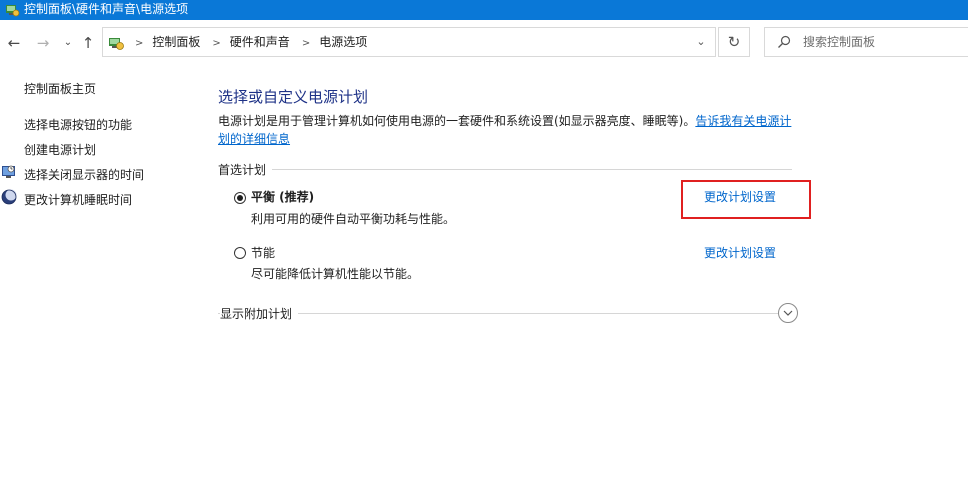  What do you see at coordinates (240, 198) in the screenshot?
I see `plan-radio-balanced` at bounding box center [240, 198].